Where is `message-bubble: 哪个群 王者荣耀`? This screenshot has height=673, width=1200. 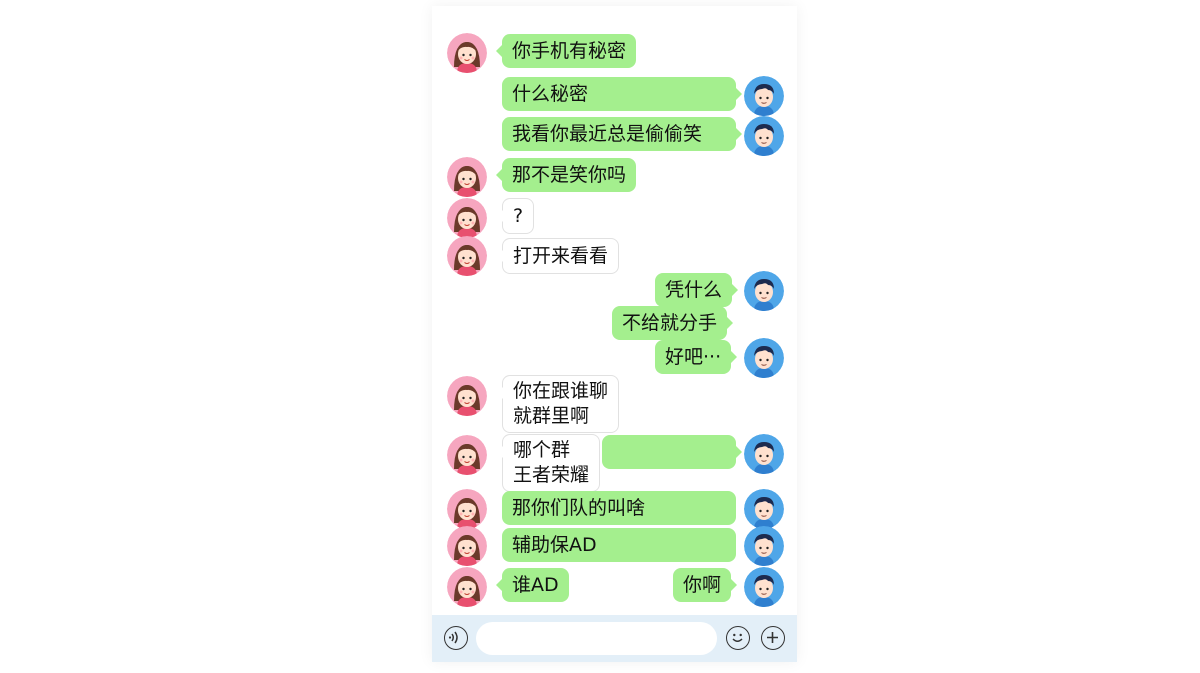
message-bubble: 哪个群 王者荣耀 is located at coordinates (548, 463).